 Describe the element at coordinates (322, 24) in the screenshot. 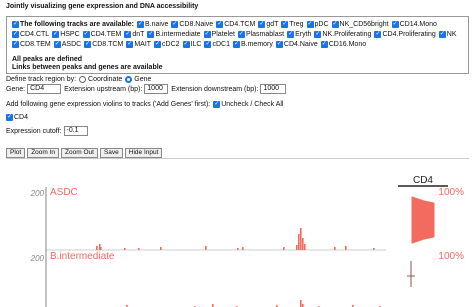

I see `track-checkbox-label: pDC` at that location.